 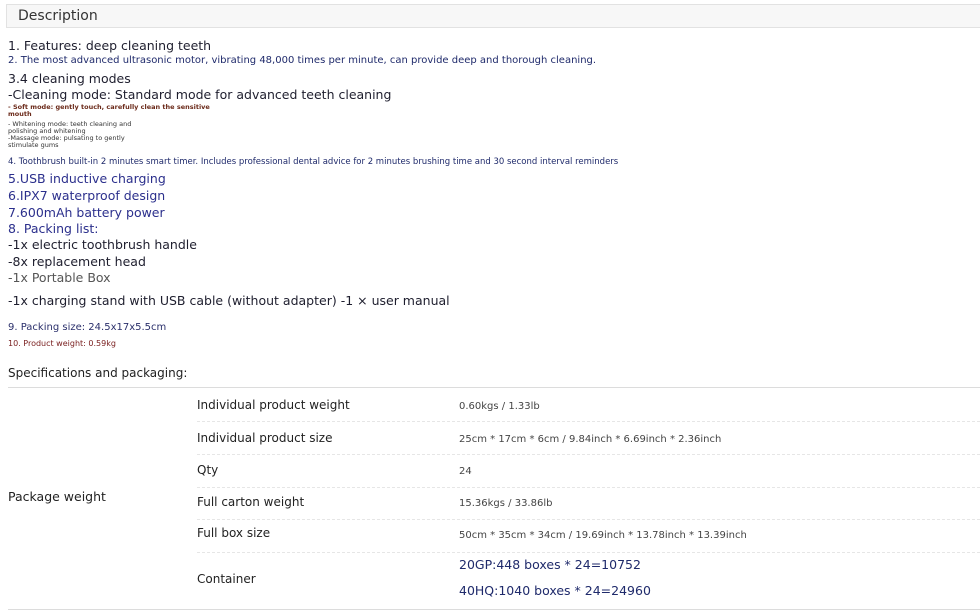 What do you see at coordinates (208, 470) in the screenshot?
I see `spec-key: Qty` at bounding box center [208, 470].